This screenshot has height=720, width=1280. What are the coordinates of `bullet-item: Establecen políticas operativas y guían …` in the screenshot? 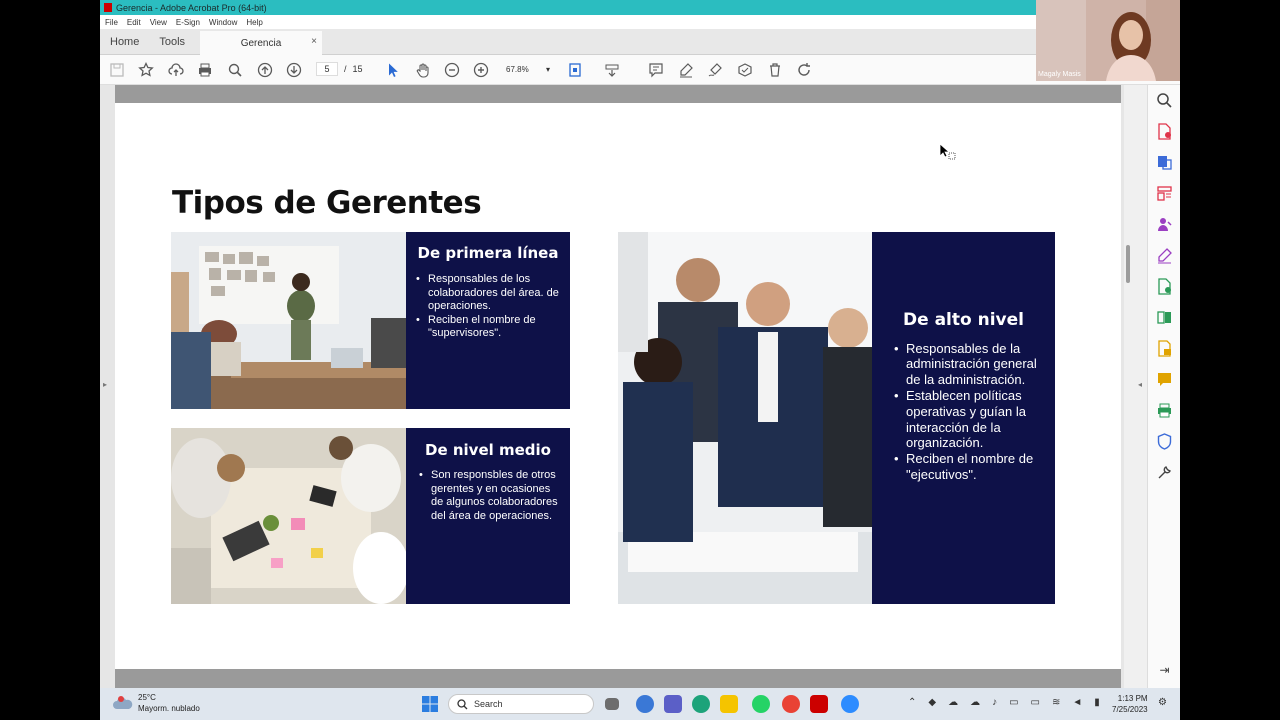 It's located at (969, 419).